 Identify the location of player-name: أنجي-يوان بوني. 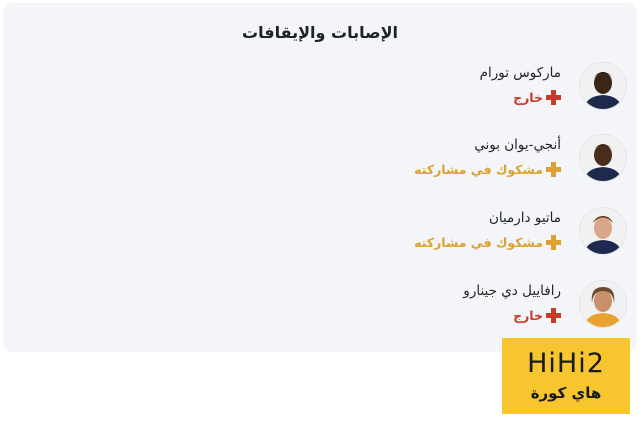
(517, 145).